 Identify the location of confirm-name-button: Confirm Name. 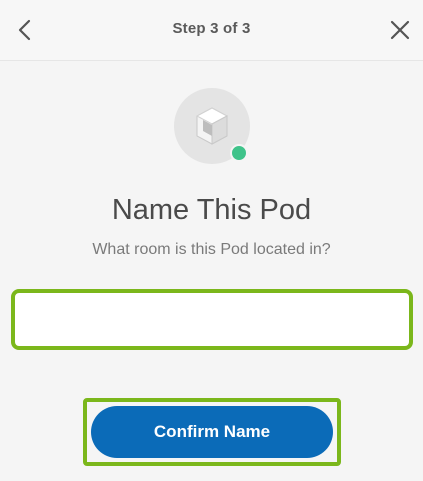
(212, 432).